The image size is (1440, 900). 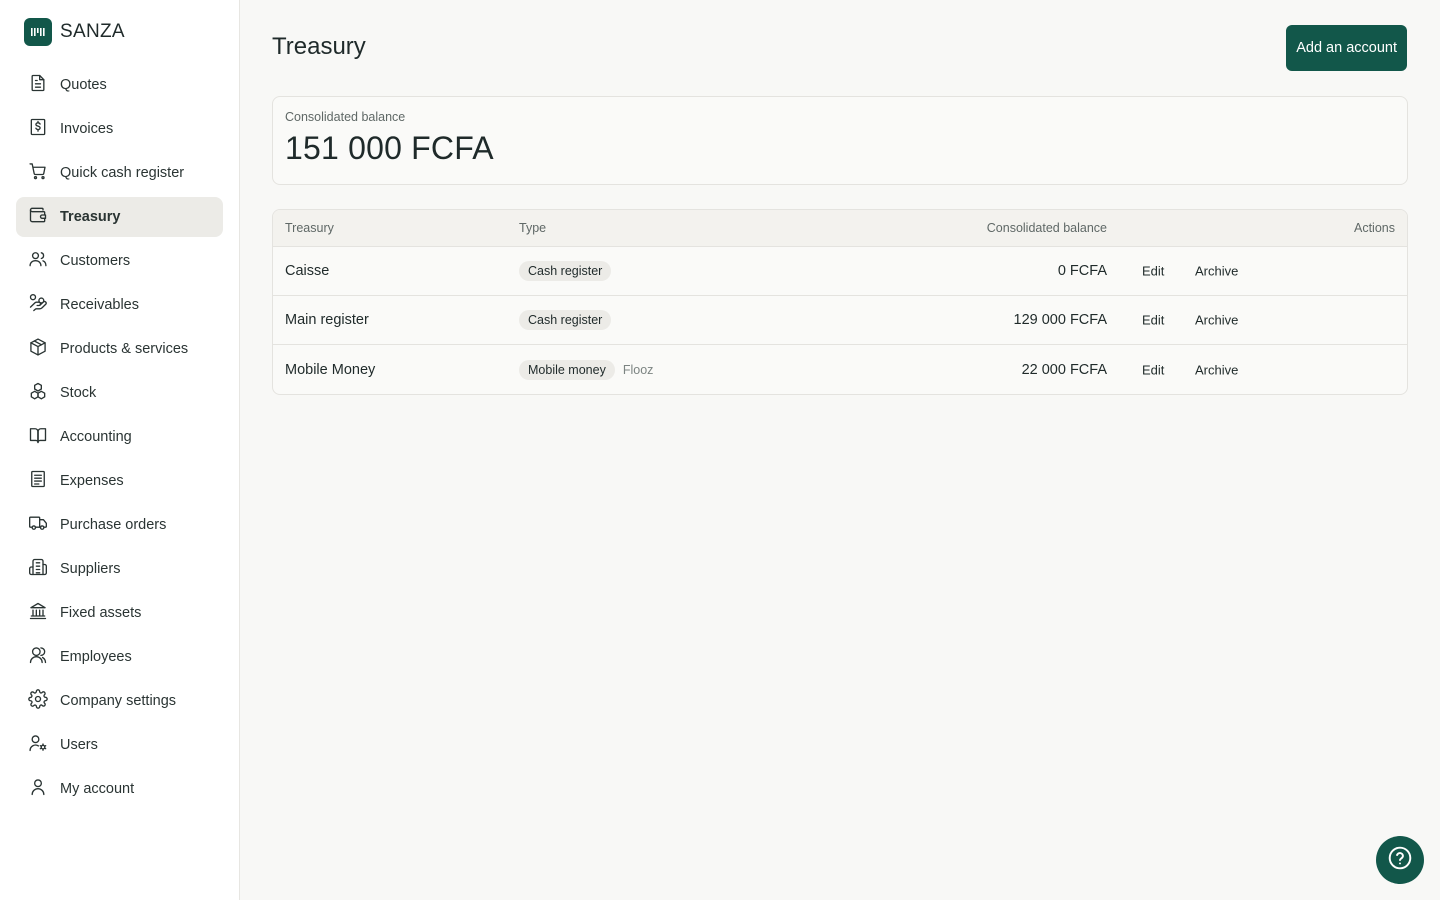 I want to click on sidebar-item-stock: Stock, so click(x=119, y=393).